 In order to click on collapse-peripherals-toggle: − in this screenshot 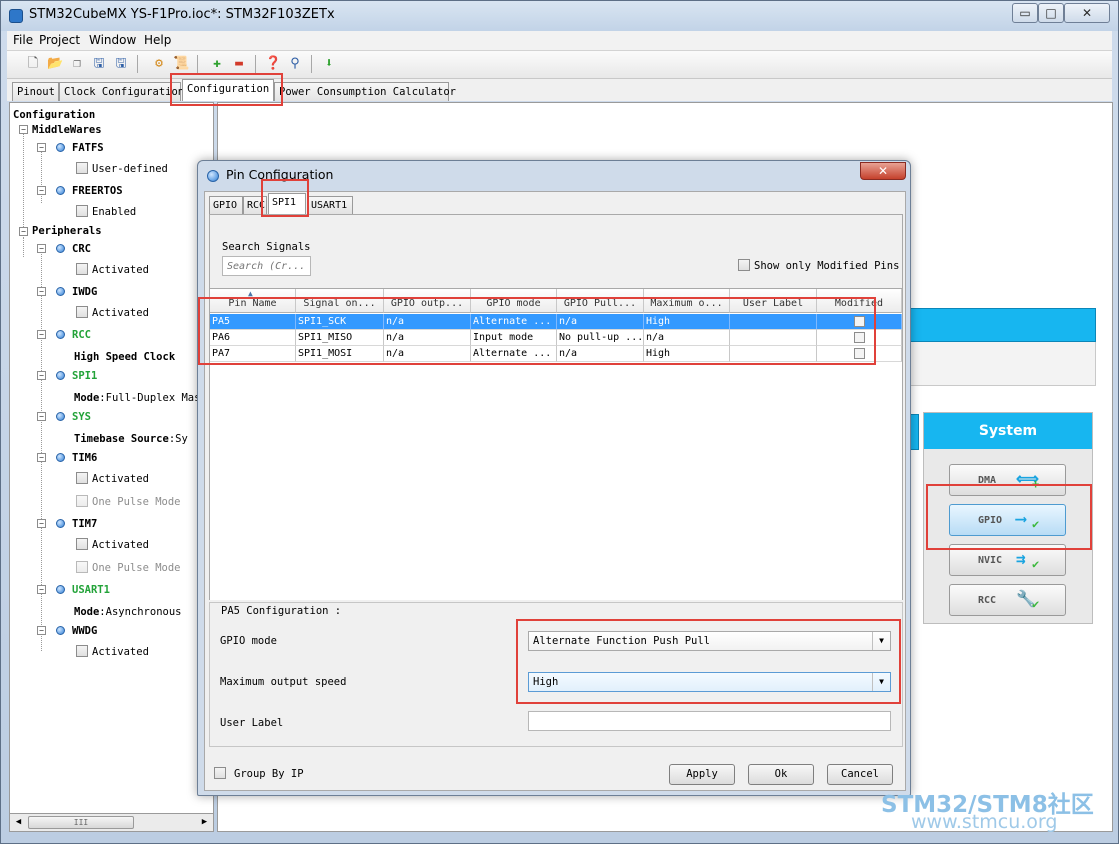, I will do `click(23, 231)`.